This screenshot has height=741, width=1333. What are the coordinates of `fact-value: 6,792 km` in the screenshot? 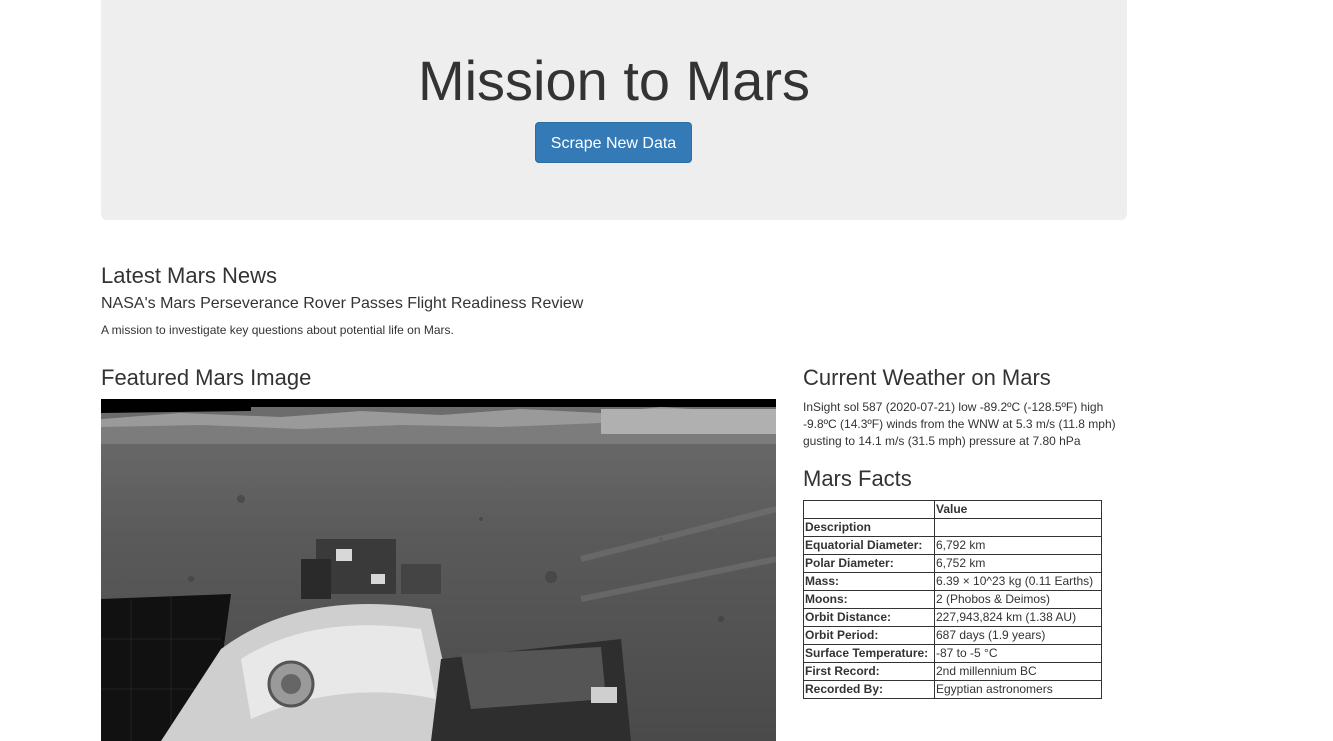 It's located at (1018, 545).